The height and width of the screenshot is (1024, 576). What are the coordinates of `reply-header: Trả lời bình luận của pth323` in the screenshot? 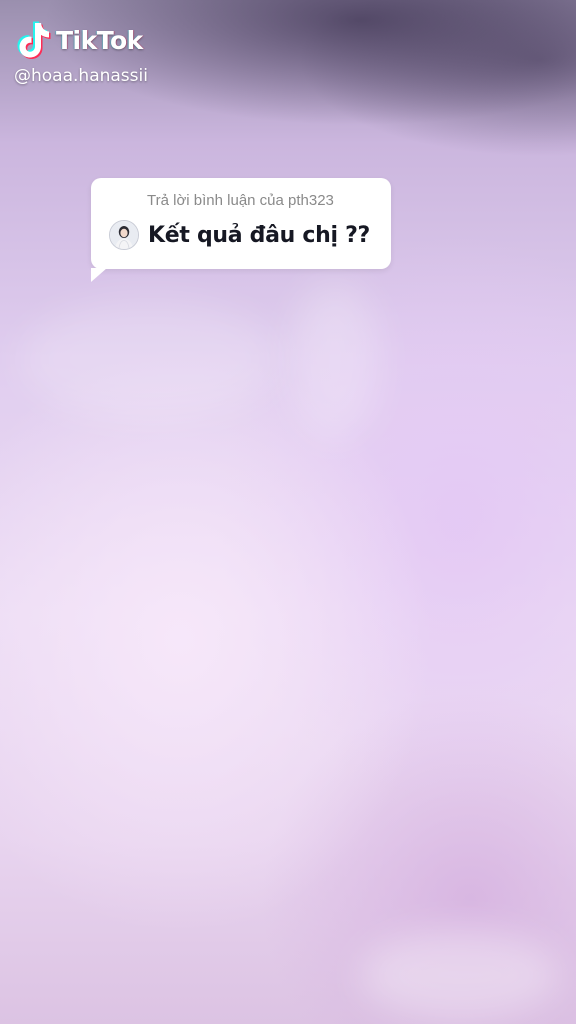 It's located at (240, 200).